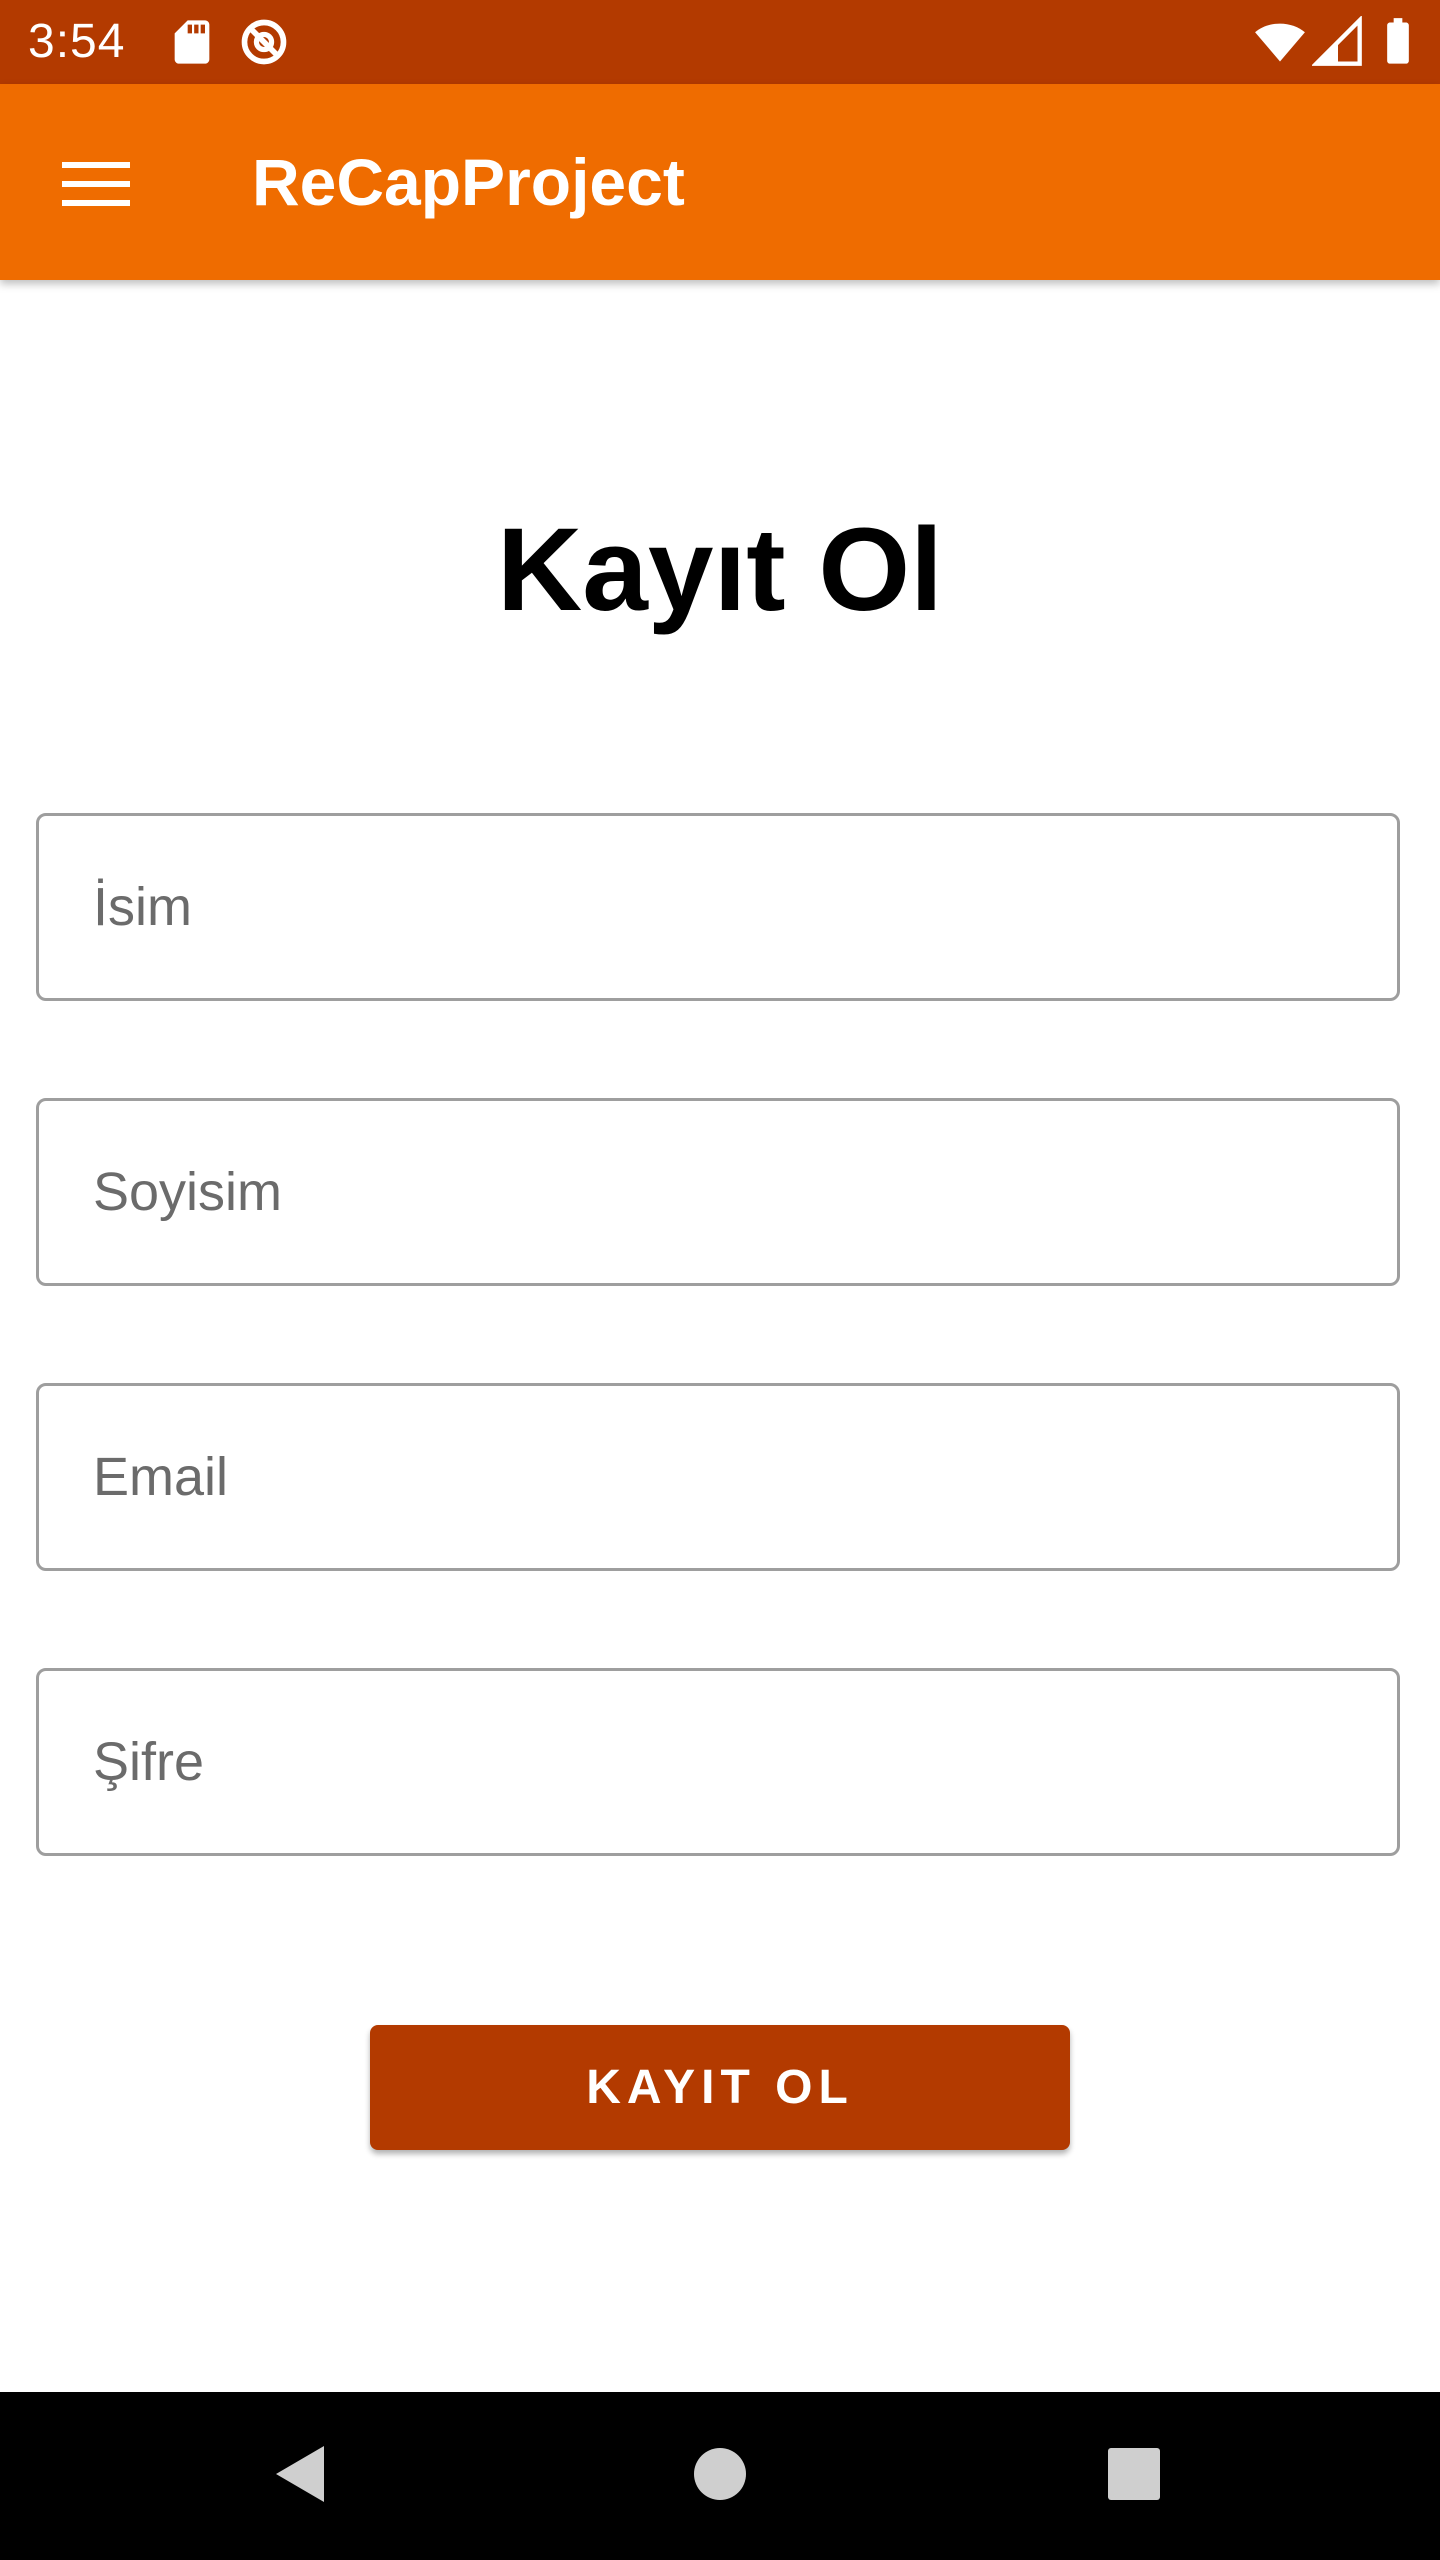  I want to click on back-icon, so click(300, 2476).